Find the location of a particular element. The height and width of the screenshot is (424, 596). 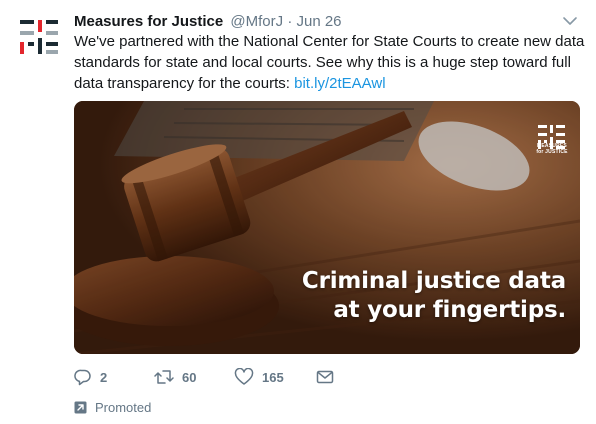

heart-icon is located at coordinates (244, 376).